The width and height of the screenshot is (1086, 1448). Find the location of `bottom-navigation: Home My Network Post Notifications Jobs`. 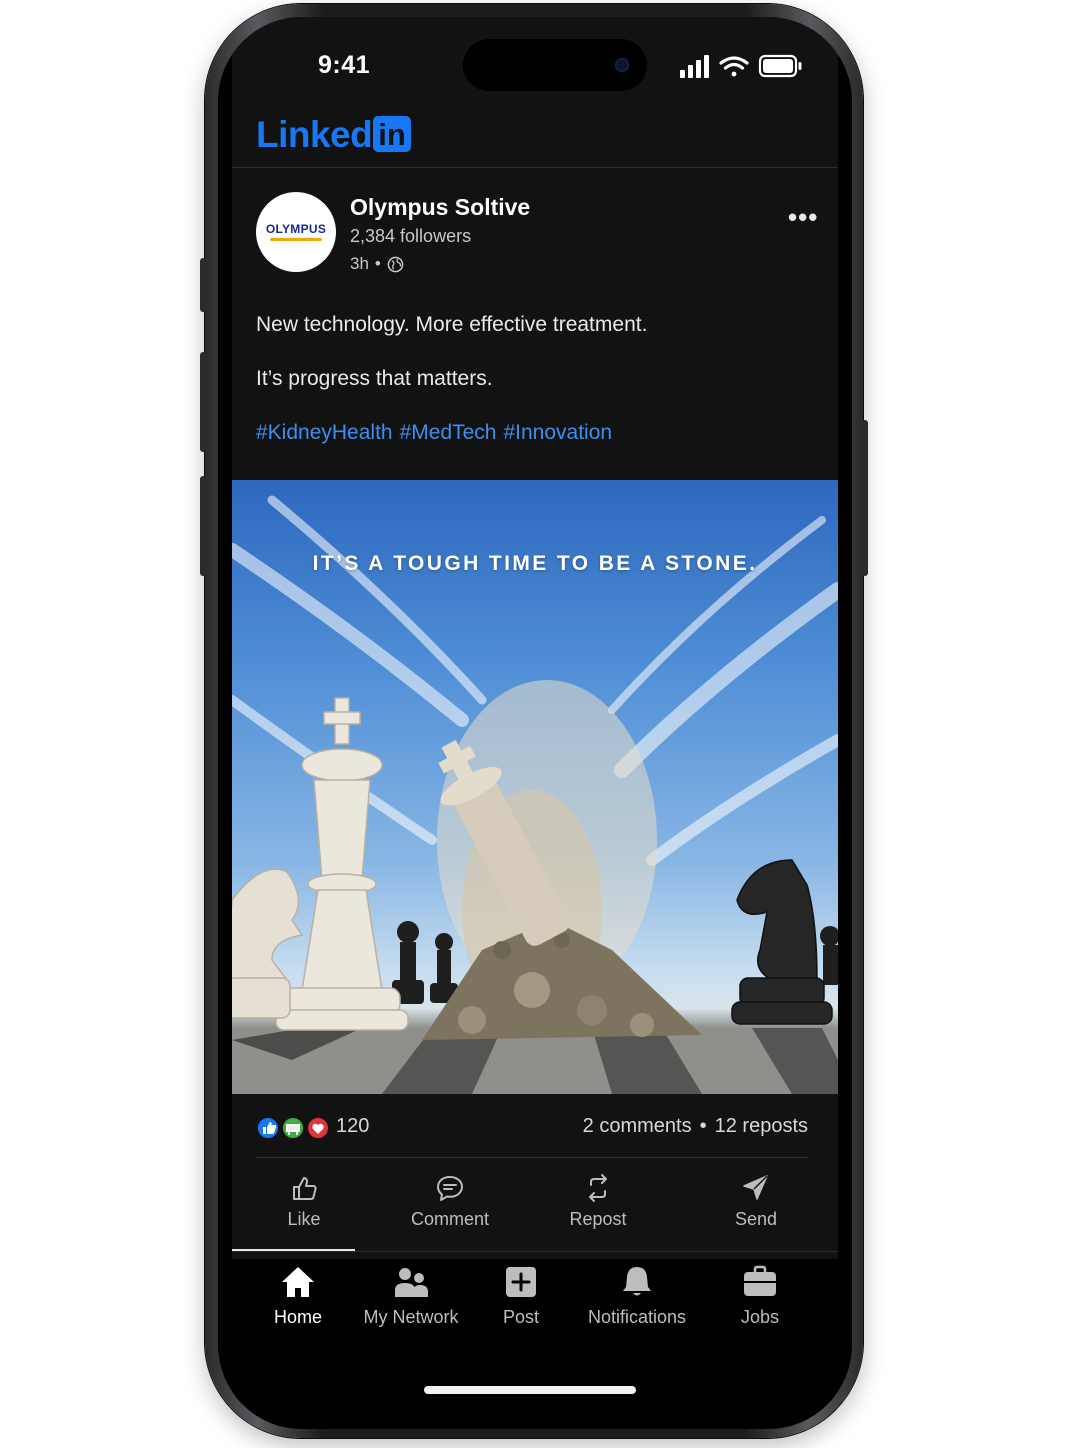

bottom-navigation: Home My Network Post Notifications Jobs is located at coordinates (535, 1302).